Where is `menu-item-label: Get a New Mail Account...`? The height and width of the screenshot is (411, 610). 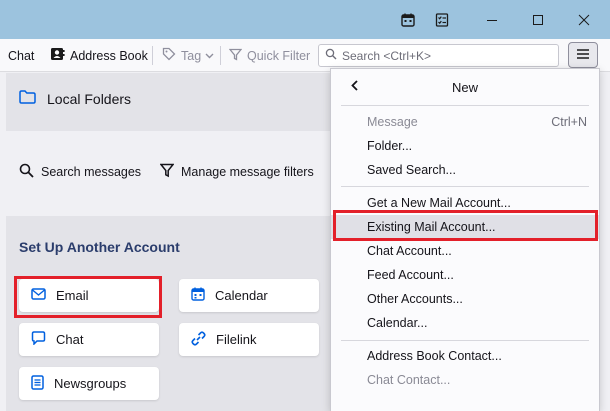
menu-item-label: Get a New Mail Account... is located at coordinates (439, 203).